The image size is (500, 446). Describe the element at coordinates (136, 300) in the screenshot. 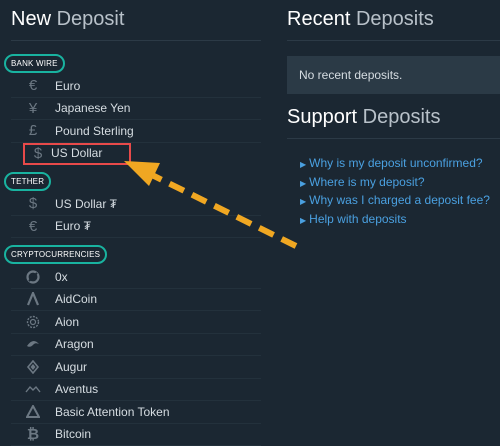

I see `deposit-item-aidcoin: AidCoin` at that location.